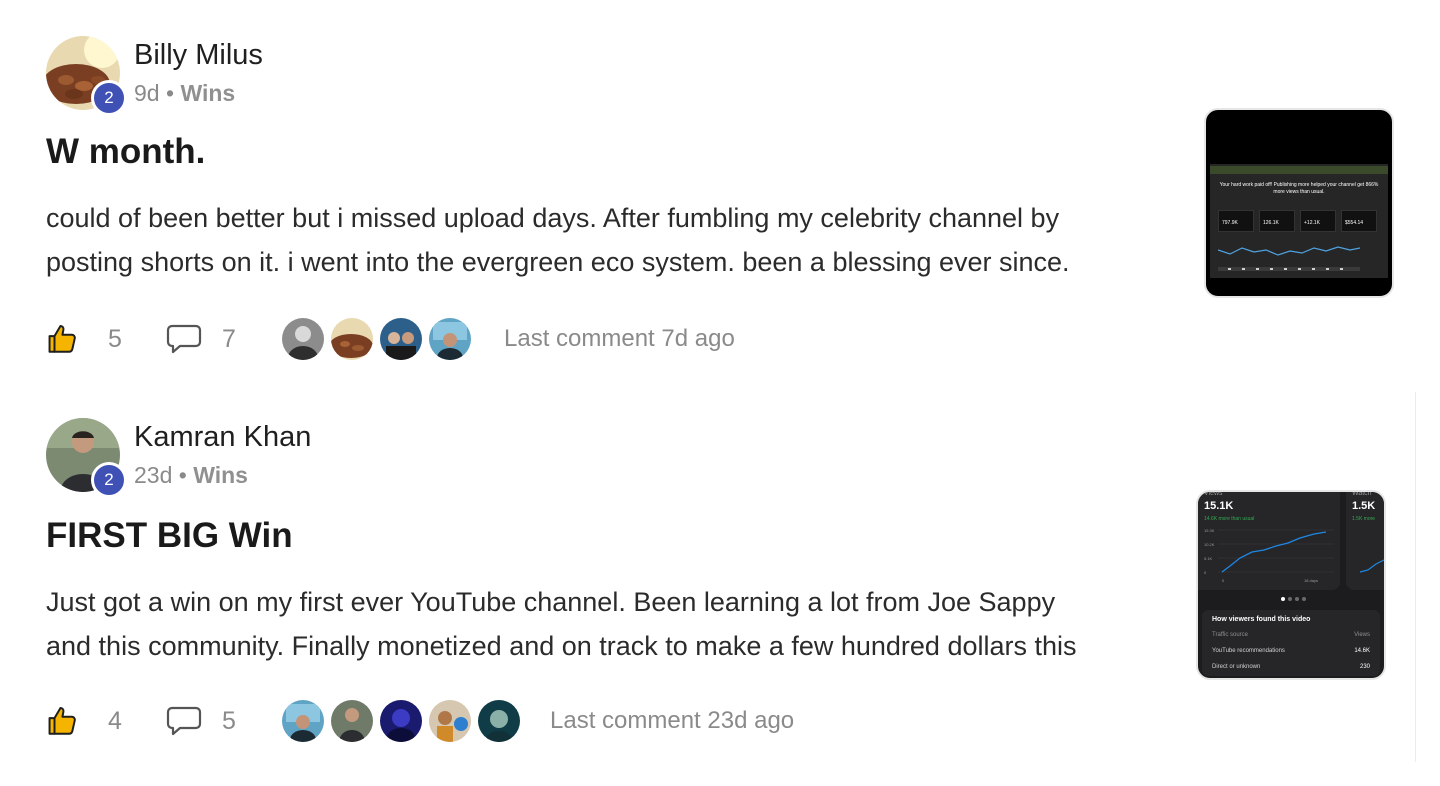 The height and width of the screenshot is (786, 1440). I want to click on post-age: 23d, so click(153, 475).